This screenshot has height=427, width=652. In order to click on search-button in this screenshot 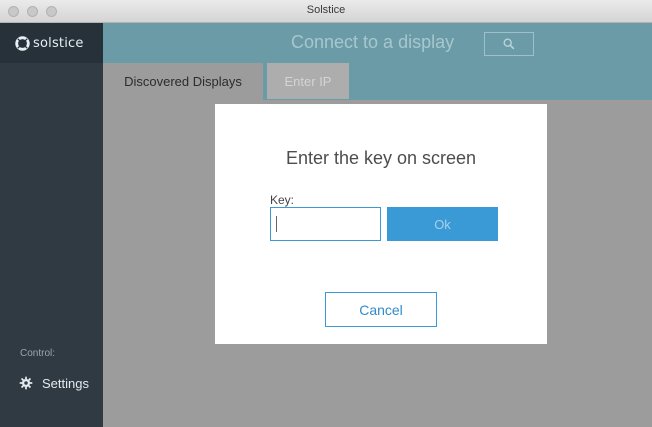, I will do `click(509, 44)`.